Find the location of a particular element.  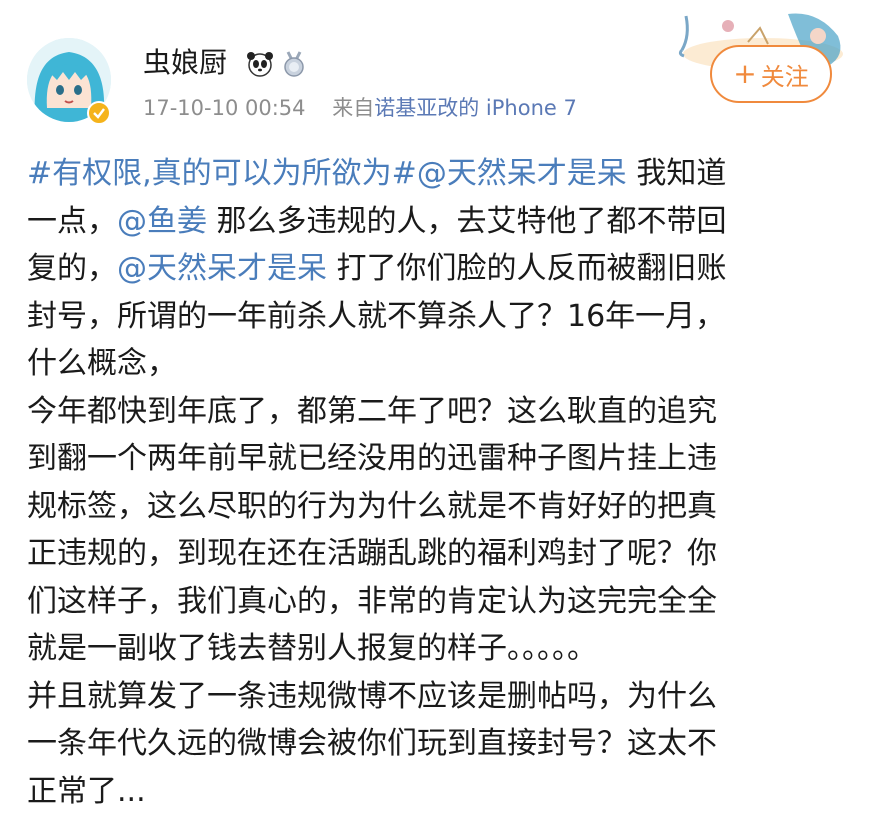

follow-label: 关注 is located at coordinates (784, 76).